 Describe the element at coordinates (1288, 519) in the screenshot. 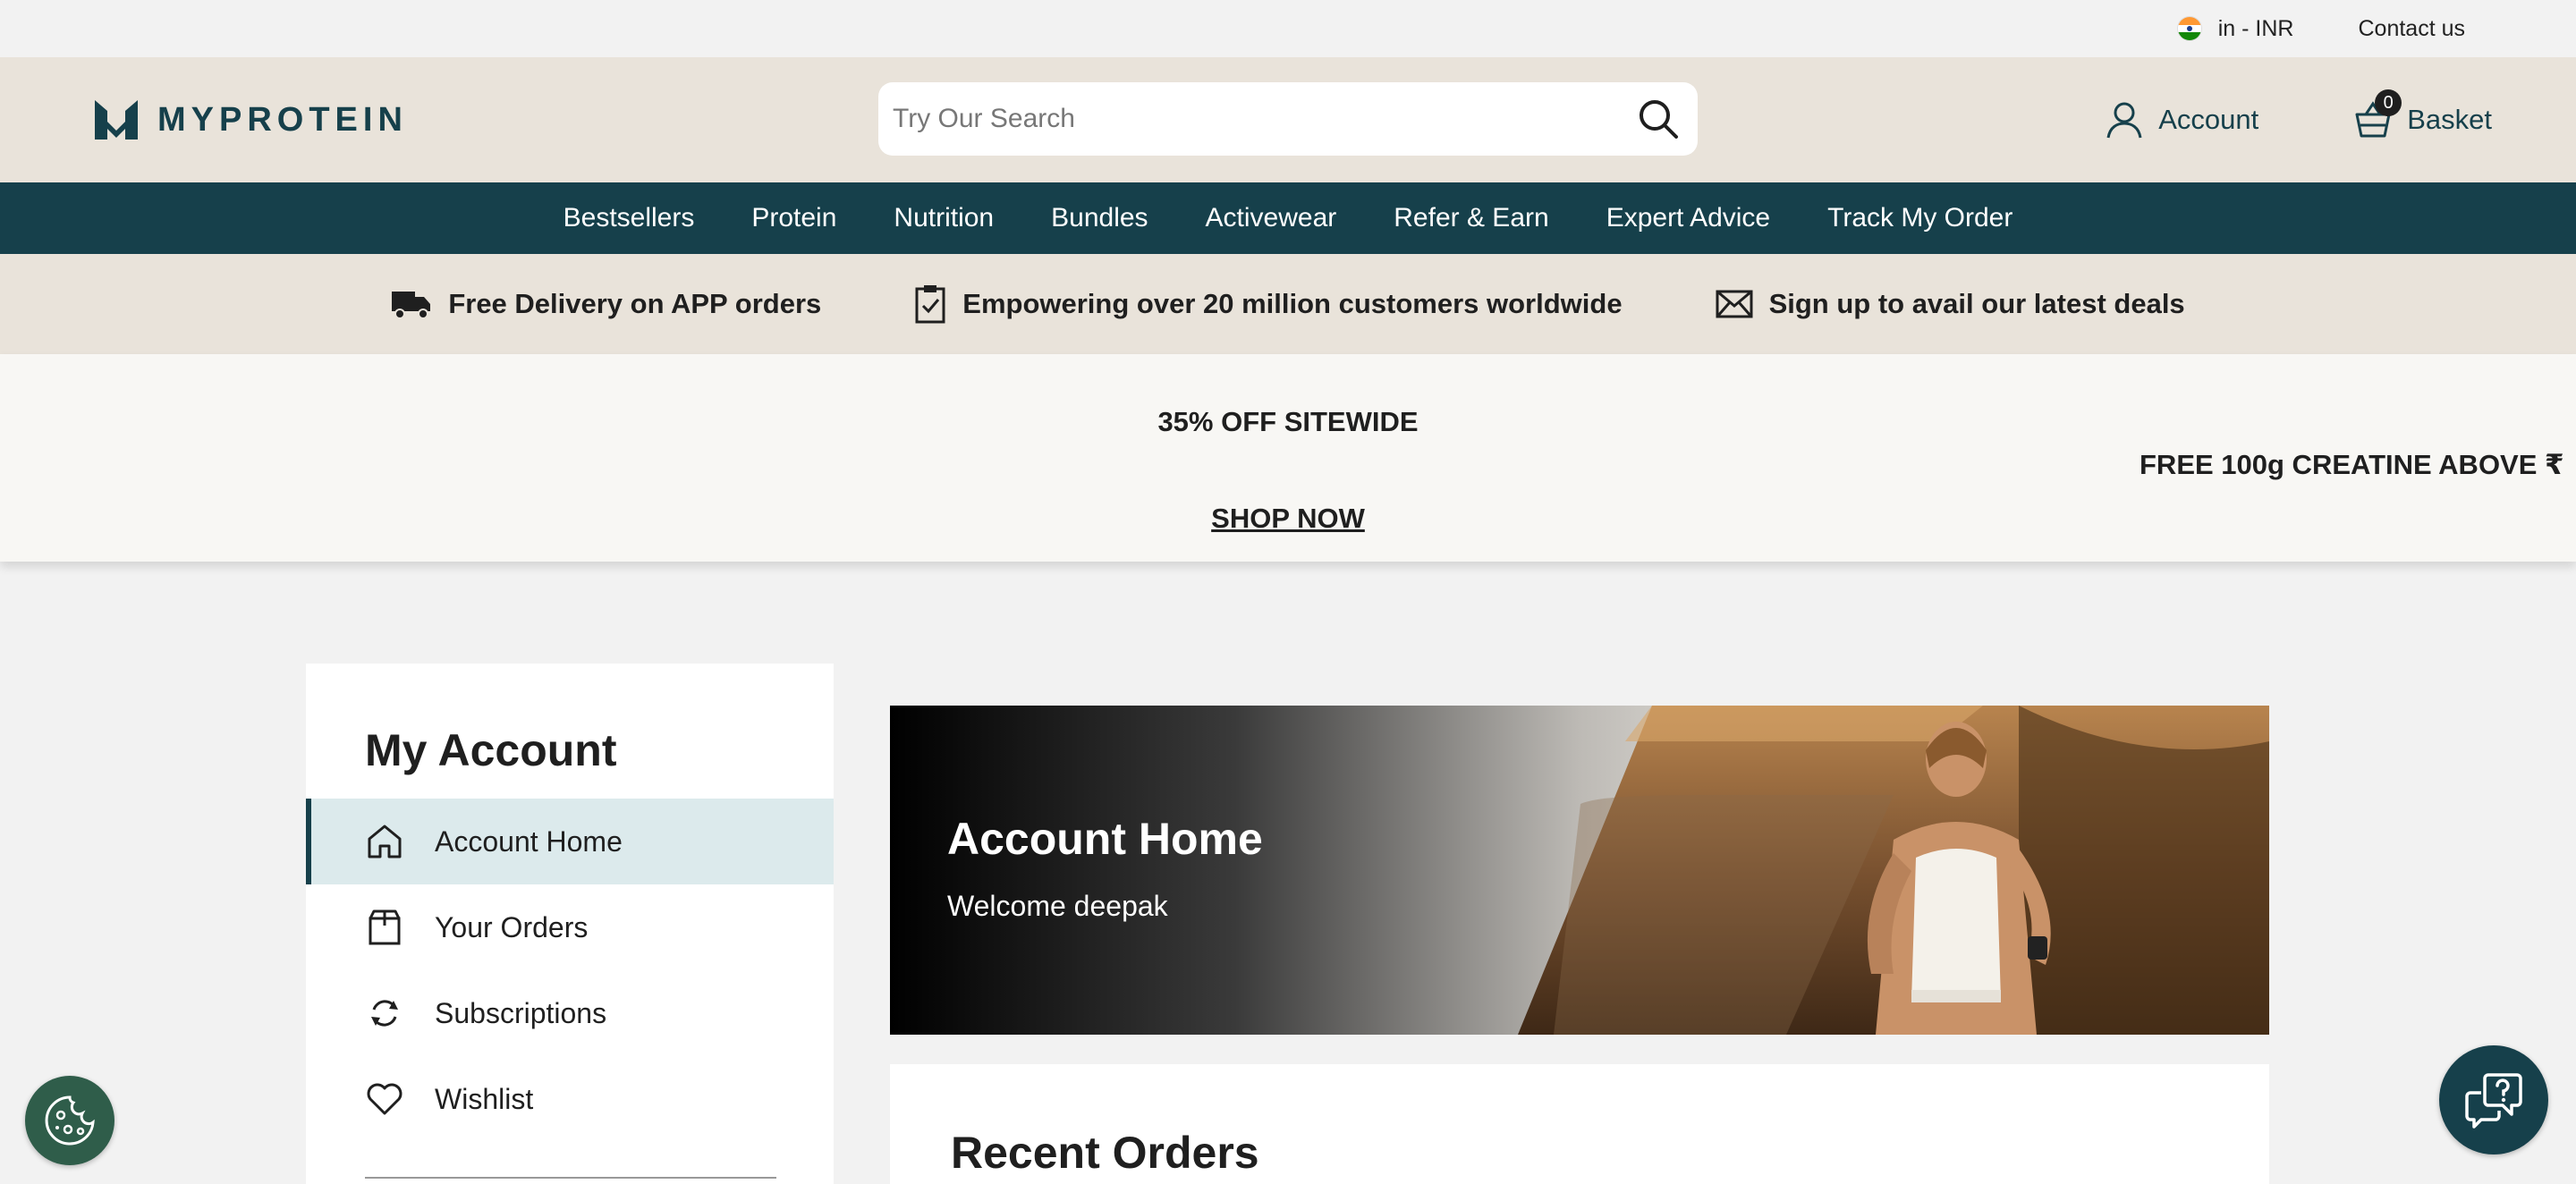

I see `shop-now-link: SHOP NOW` at that location.